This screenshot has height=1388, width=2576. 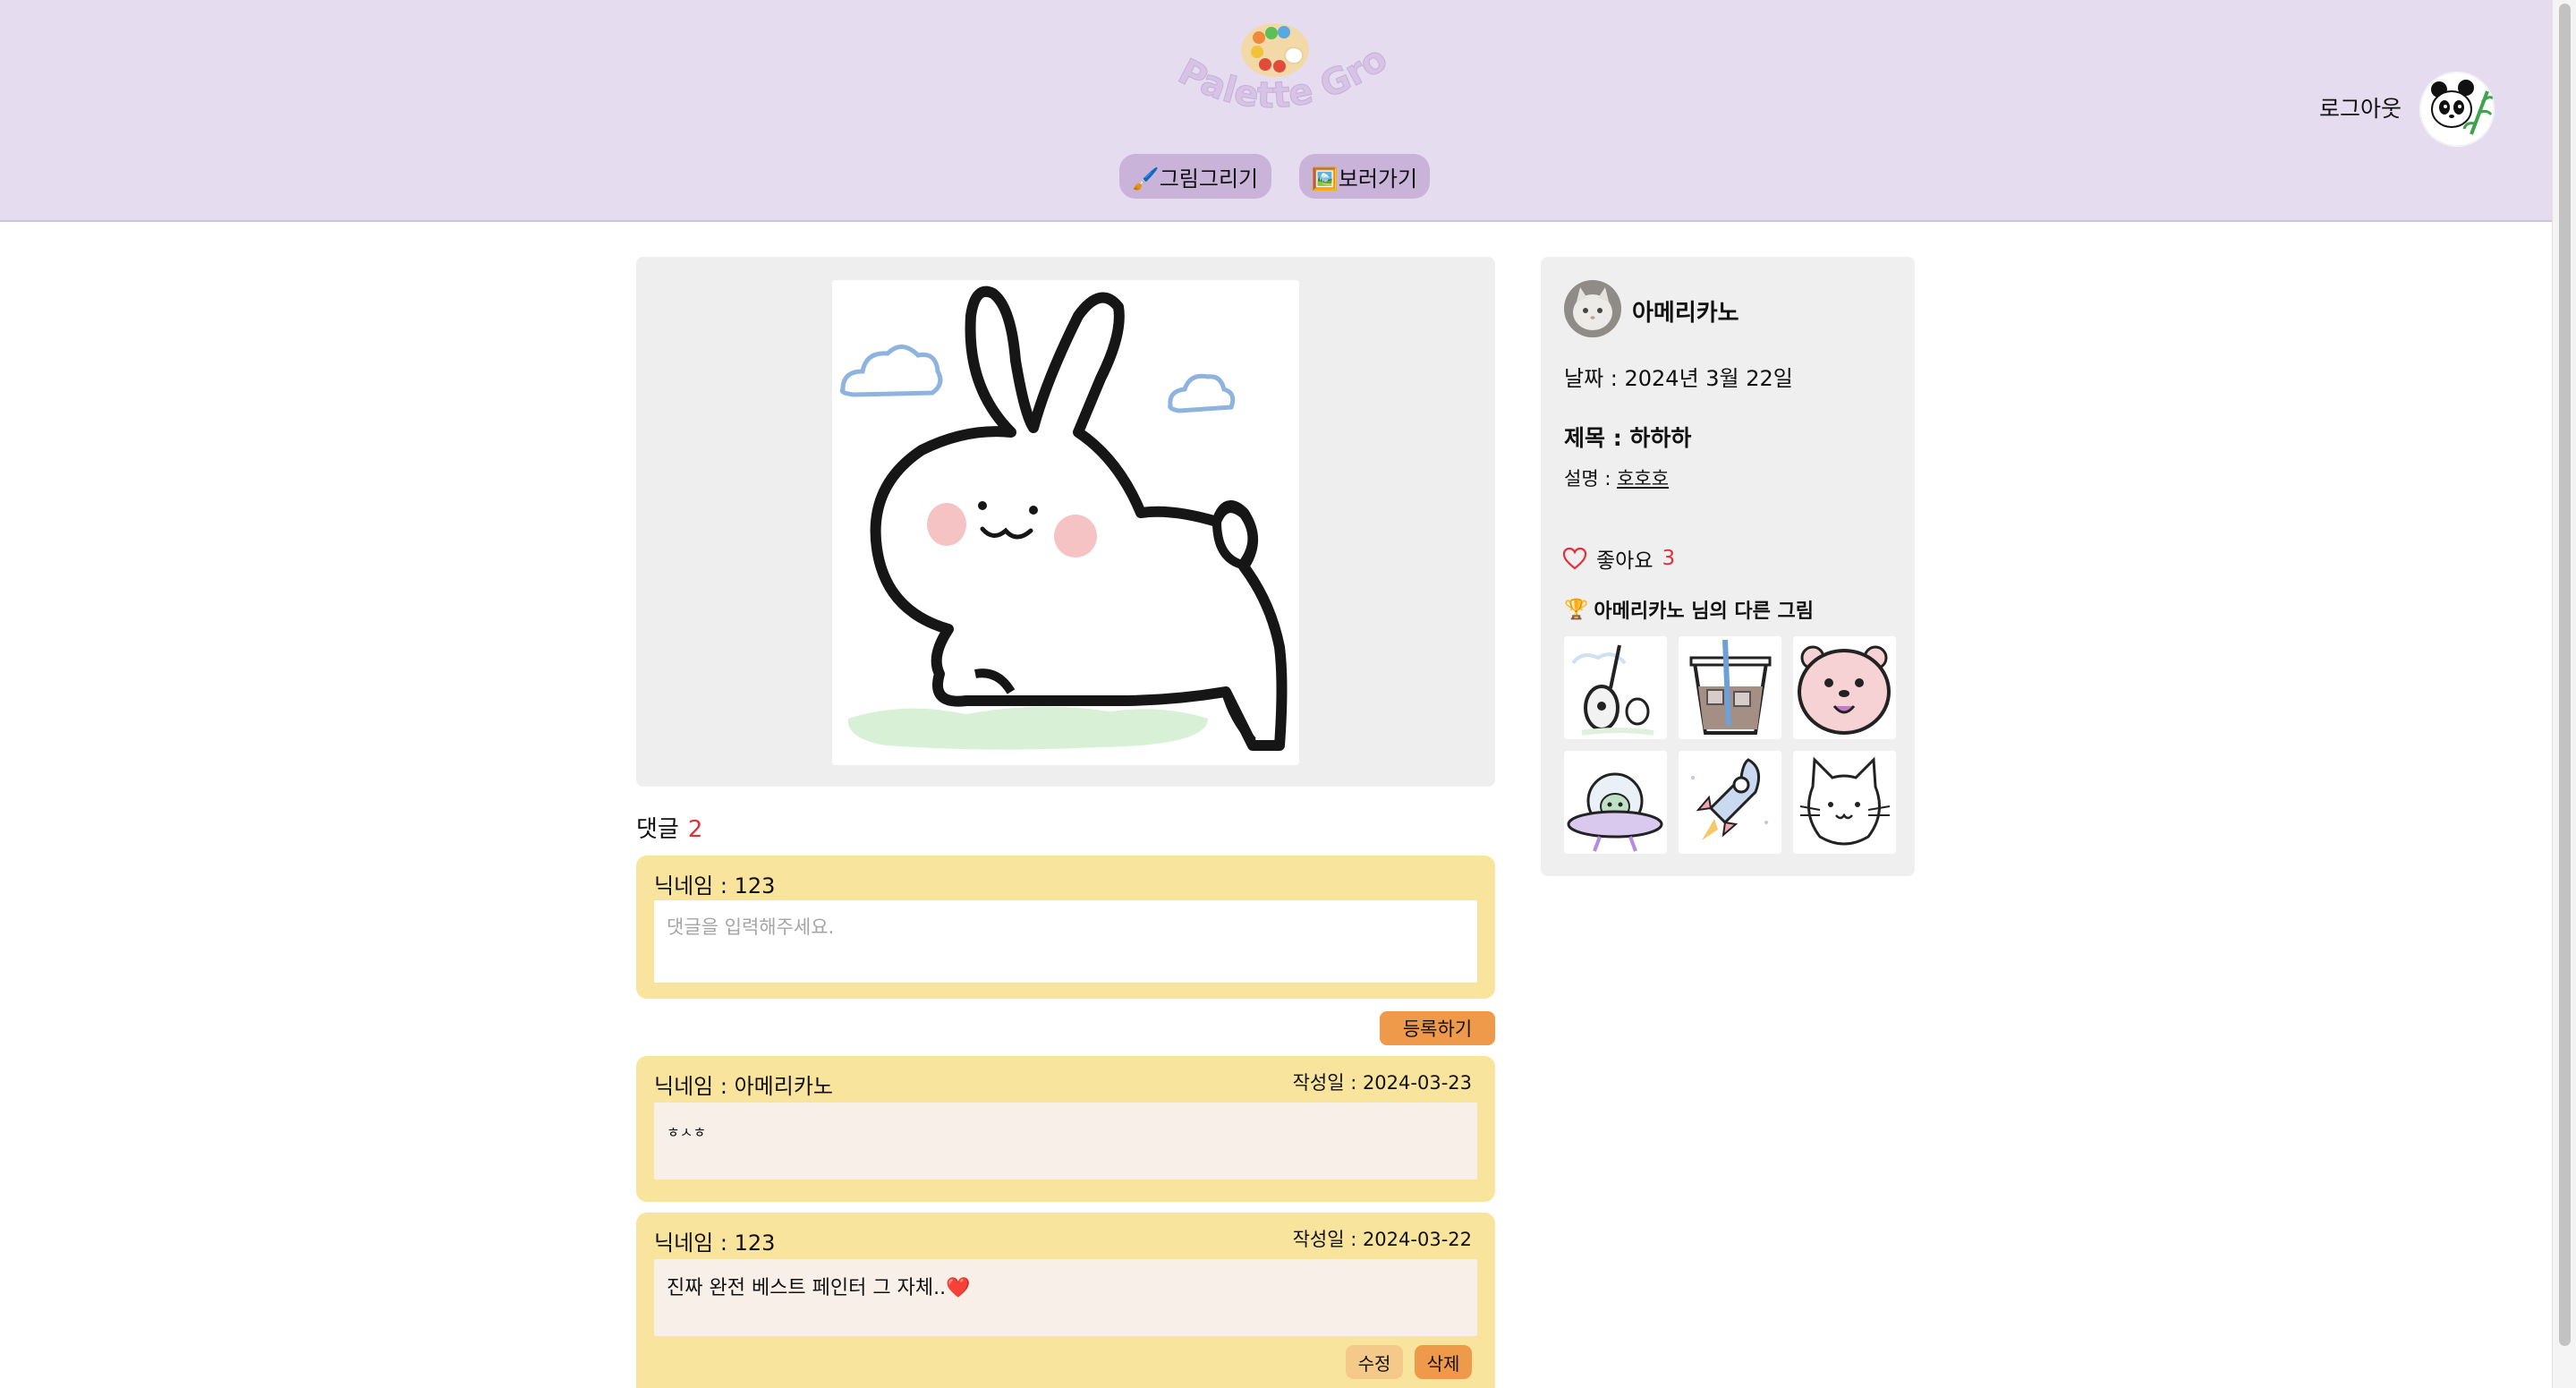 I want to click on other-work-thumbnail-iced-coffee, so click(x=1730, y=687).